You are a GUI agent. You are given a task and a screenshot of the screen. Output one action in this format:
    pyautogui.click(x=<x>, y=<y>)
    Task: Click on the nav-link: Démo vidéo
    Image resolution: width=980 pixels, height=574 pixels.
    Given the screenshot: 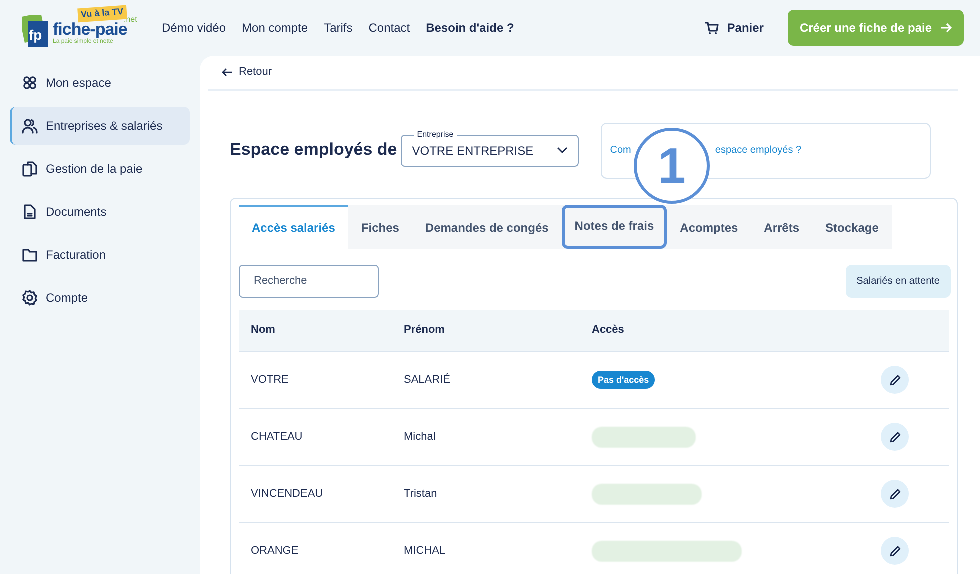 What is the action you would take?
    pyautogui.click(x=194, y=28)
    